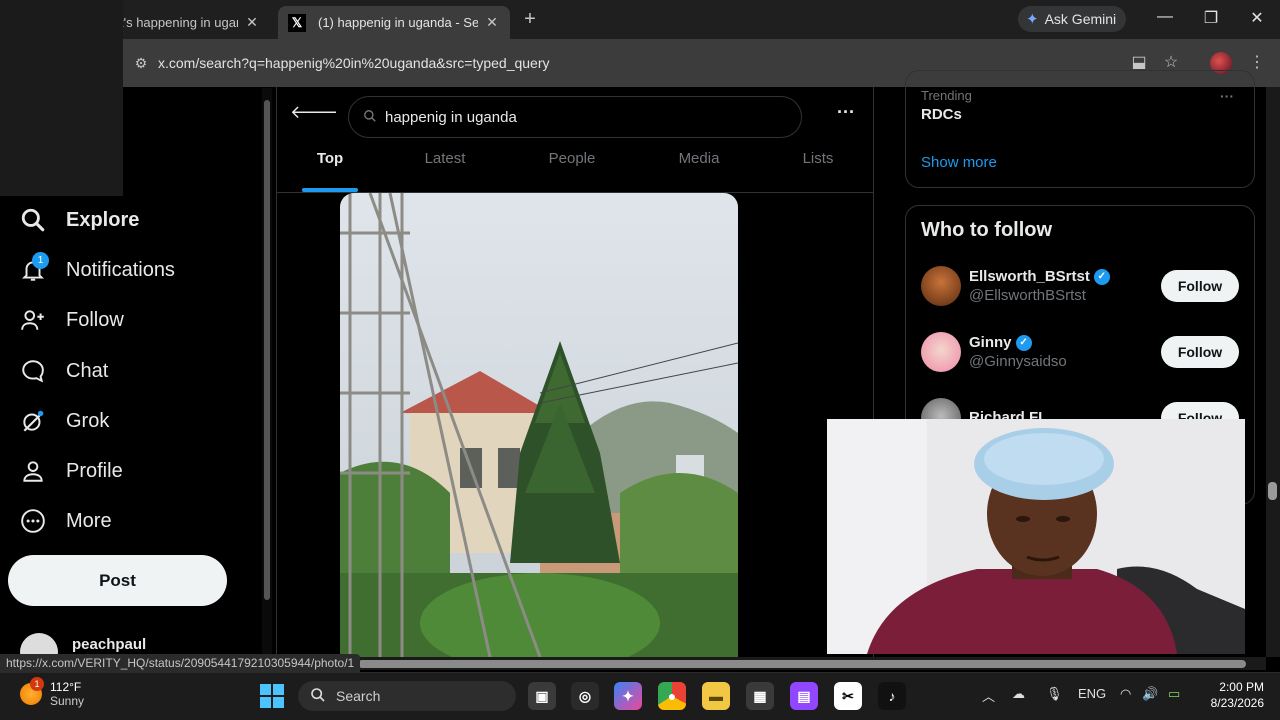  What do you see at coordinates (445, 167) in the screenshot?
I see `tab-latest: Latest` at bounding box center [445, 167].